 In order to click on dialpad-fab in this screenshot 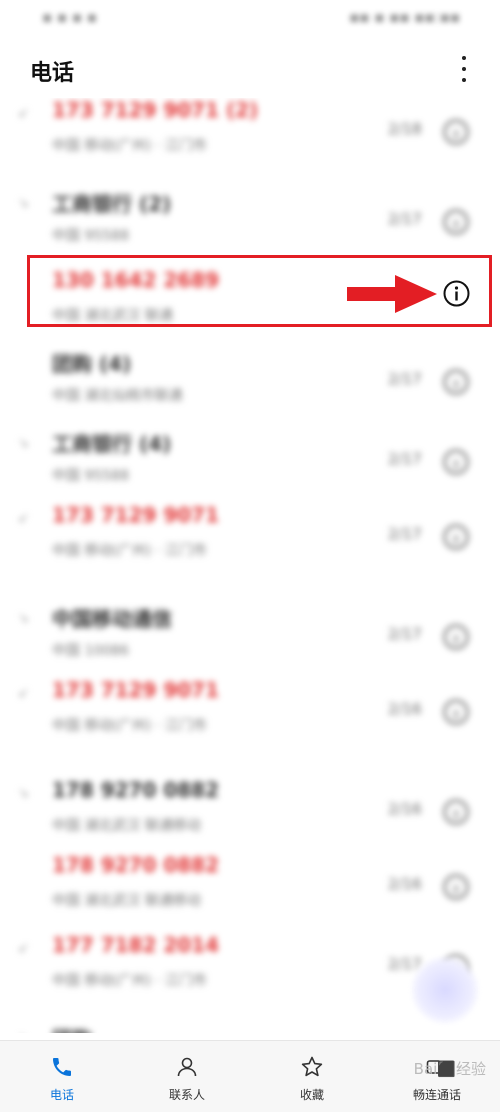, I will do `click(445, 990)`.